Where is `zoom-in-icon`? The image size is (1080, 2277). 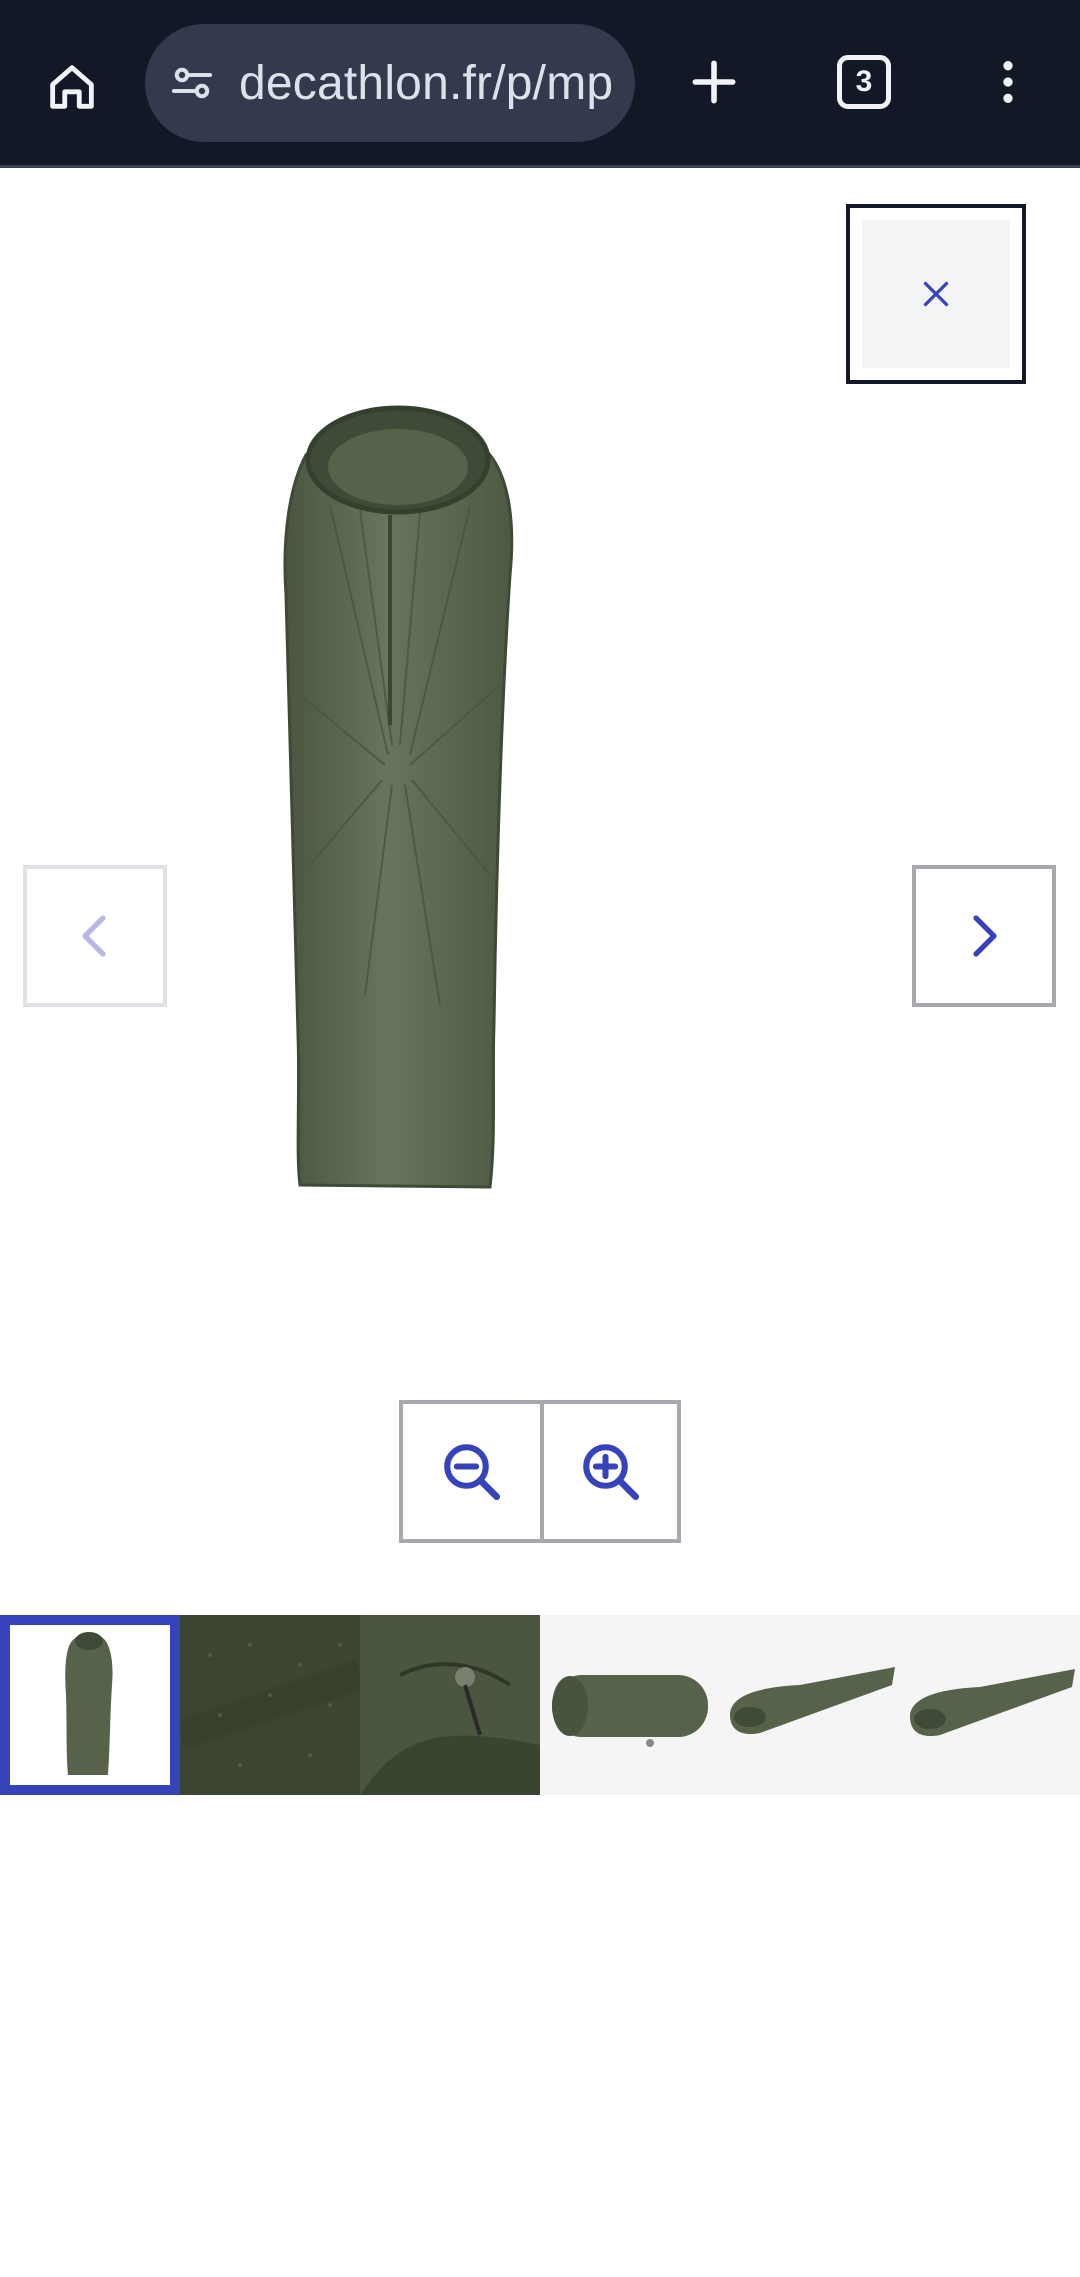 zoom-in-icon is located at coordinates (610, 1471).